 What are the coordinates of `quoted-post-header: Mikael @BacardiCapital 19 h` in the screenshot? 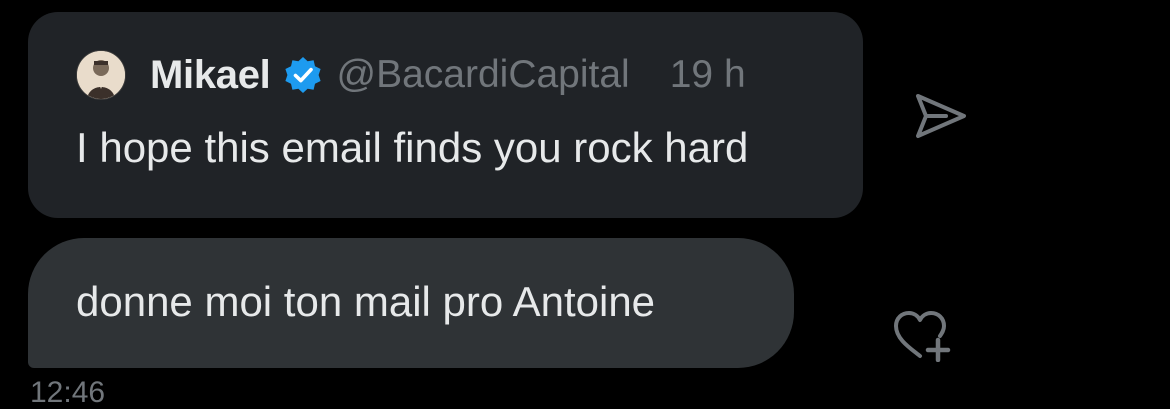 It's located at (411, 75).